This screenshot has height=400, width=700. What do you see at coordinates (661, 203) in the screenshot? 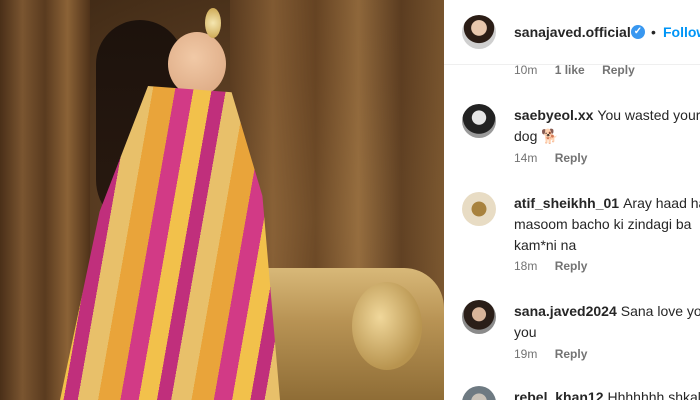
I see `comment-text: Aray haad ha` at bounding box center [661, 203].